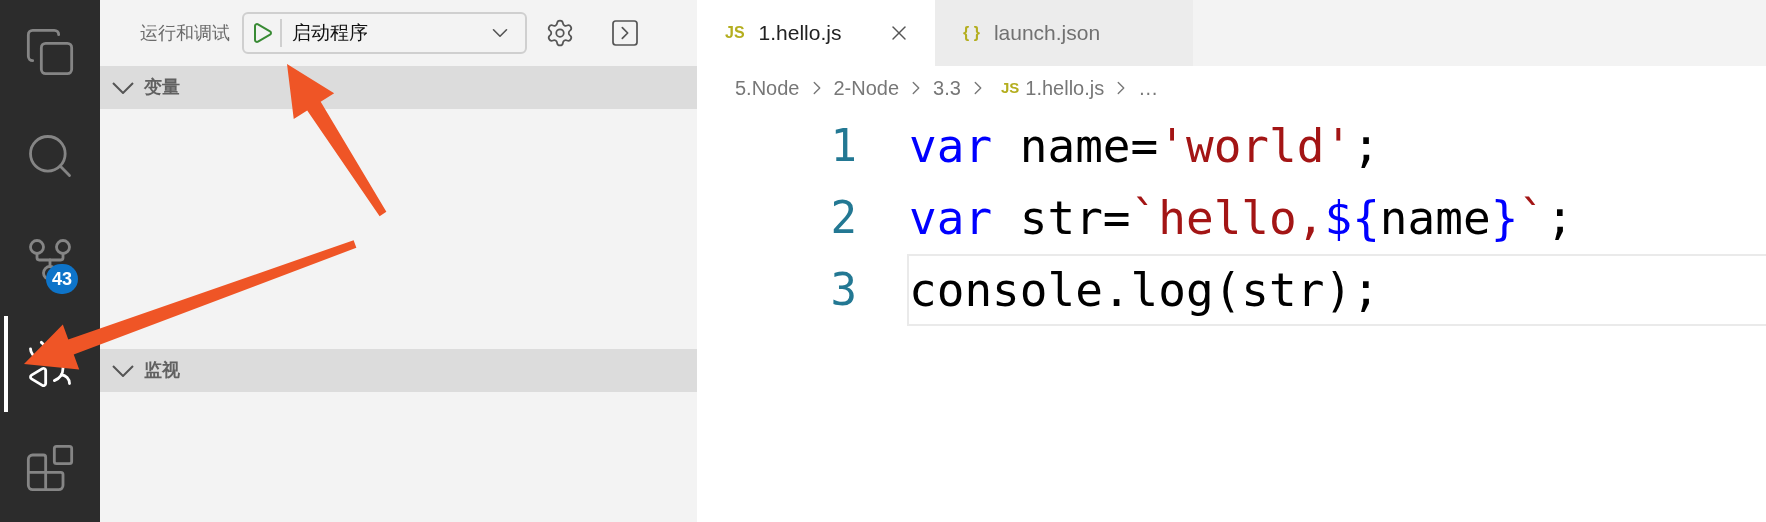 This screenshot has width=1766, height=522. I want to click on settings-icon, so click(560, 33).